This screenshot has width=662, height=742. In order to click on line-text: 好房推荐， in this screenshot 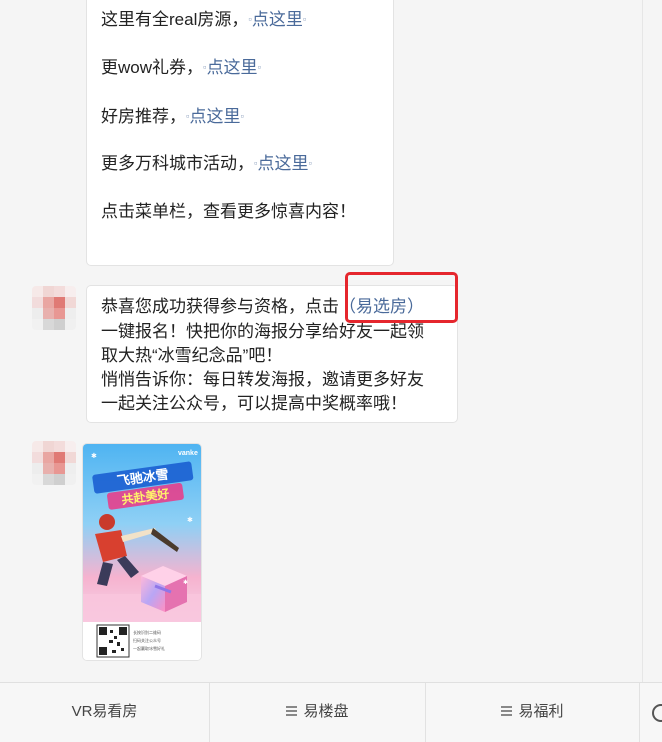, I will do `click(143, 116)`.